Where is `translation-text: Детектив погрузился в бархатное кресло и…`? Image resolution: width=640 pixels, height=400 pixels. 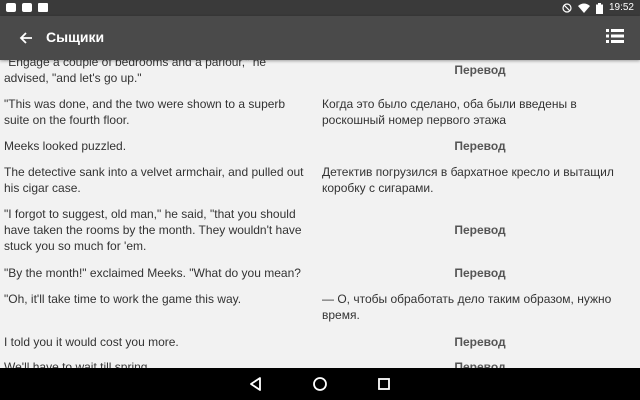 translation-text: Детектив погрузился в бархатное кресло и… is located at coordinates (468, 180).